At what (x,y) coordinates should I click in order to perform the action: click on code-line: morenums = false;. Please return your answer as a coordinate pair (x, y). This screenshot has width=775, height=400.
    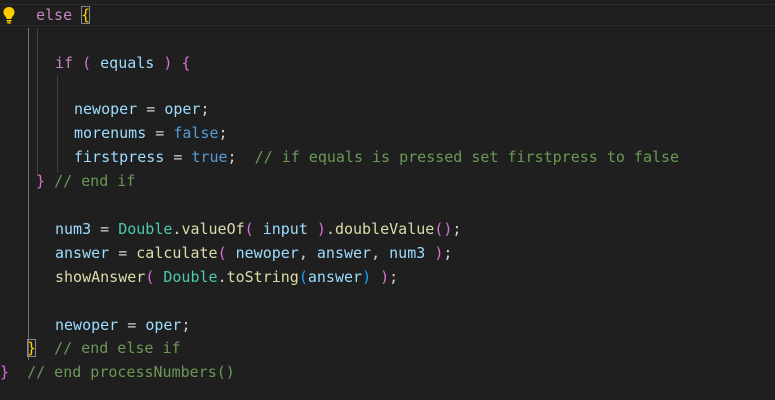
    Looking at the image, I should click on (151, 133).